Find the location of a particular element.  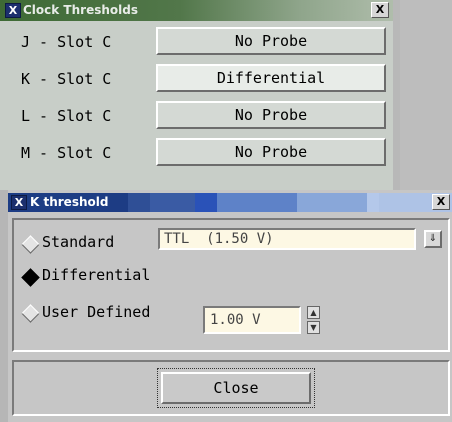

desktop-background is located at coordinates (426, 95).